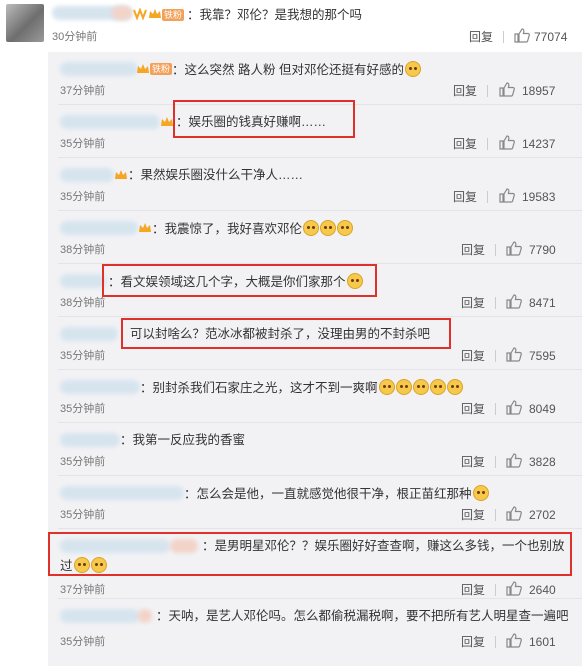 The height and width of the screenshot is (666, 582). I want to click on like-count: 1601, so click(542, 642).